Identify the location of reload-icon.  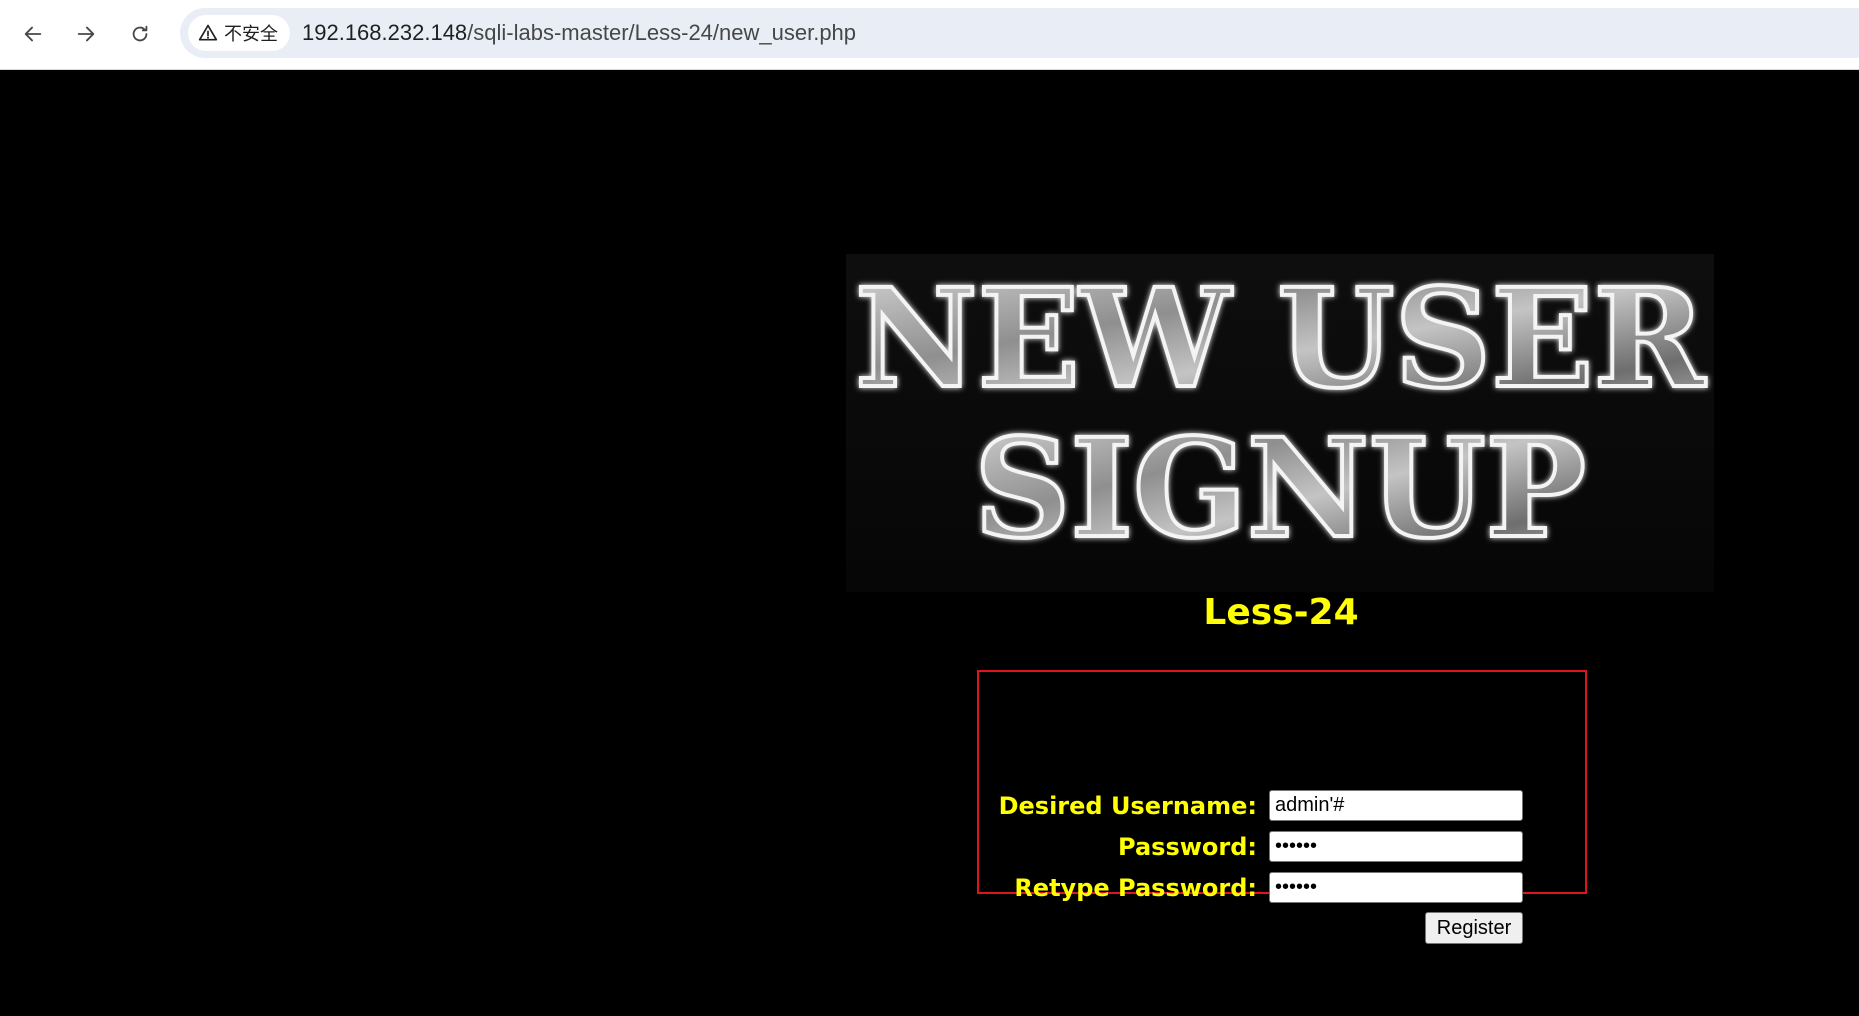
(140, 33).